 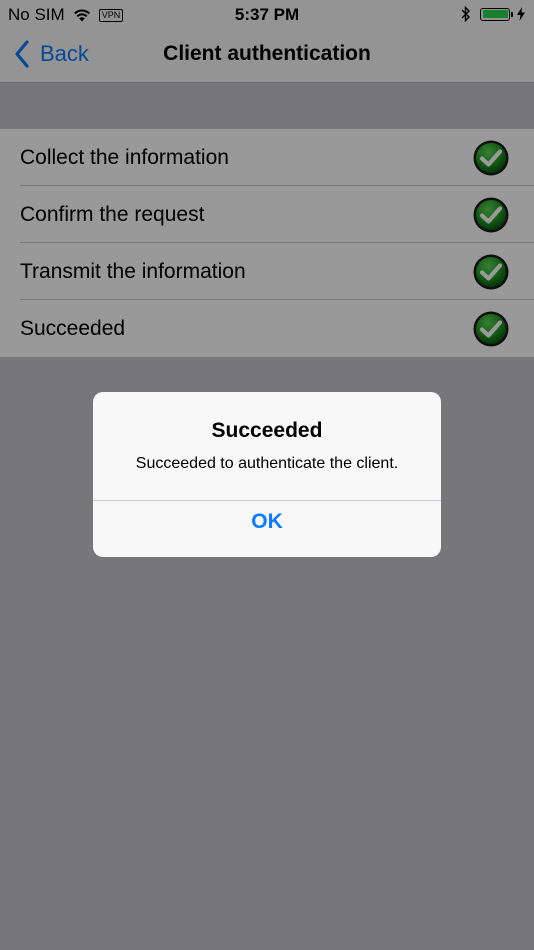 What do you see at coordinates (267, 463) in the screenshot?
I see `alert-message: Succeeded to authenticate the client.` at bounding box center [267, 463].